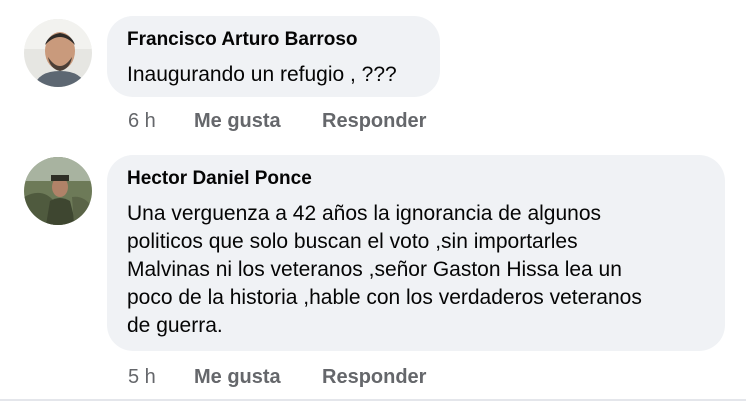  I want to click on comment-author: Hector Daniel Ponce, so click(219, 179).